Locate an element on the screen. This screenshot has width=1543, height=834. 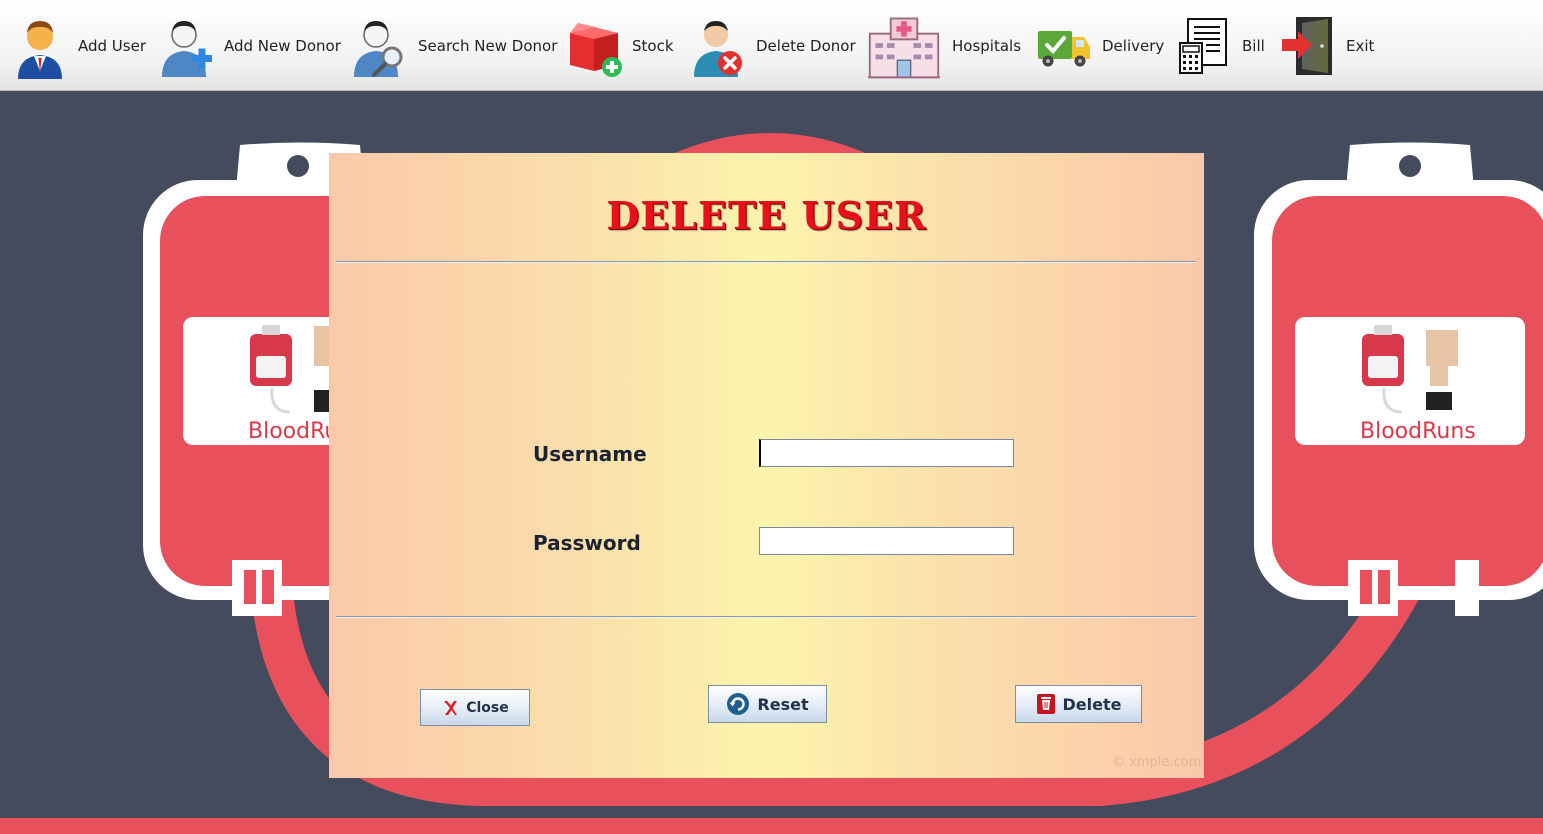
main-toolbar: Add User Add New Donor Search New Donor is located at coordinates (771, 45).